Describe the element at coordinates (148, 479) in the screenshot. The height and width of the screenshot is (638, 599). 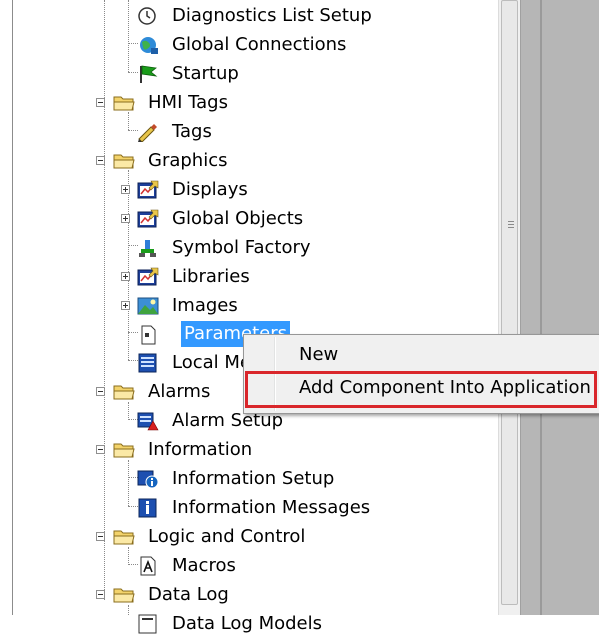
I see `info-setup-icon` at that location.